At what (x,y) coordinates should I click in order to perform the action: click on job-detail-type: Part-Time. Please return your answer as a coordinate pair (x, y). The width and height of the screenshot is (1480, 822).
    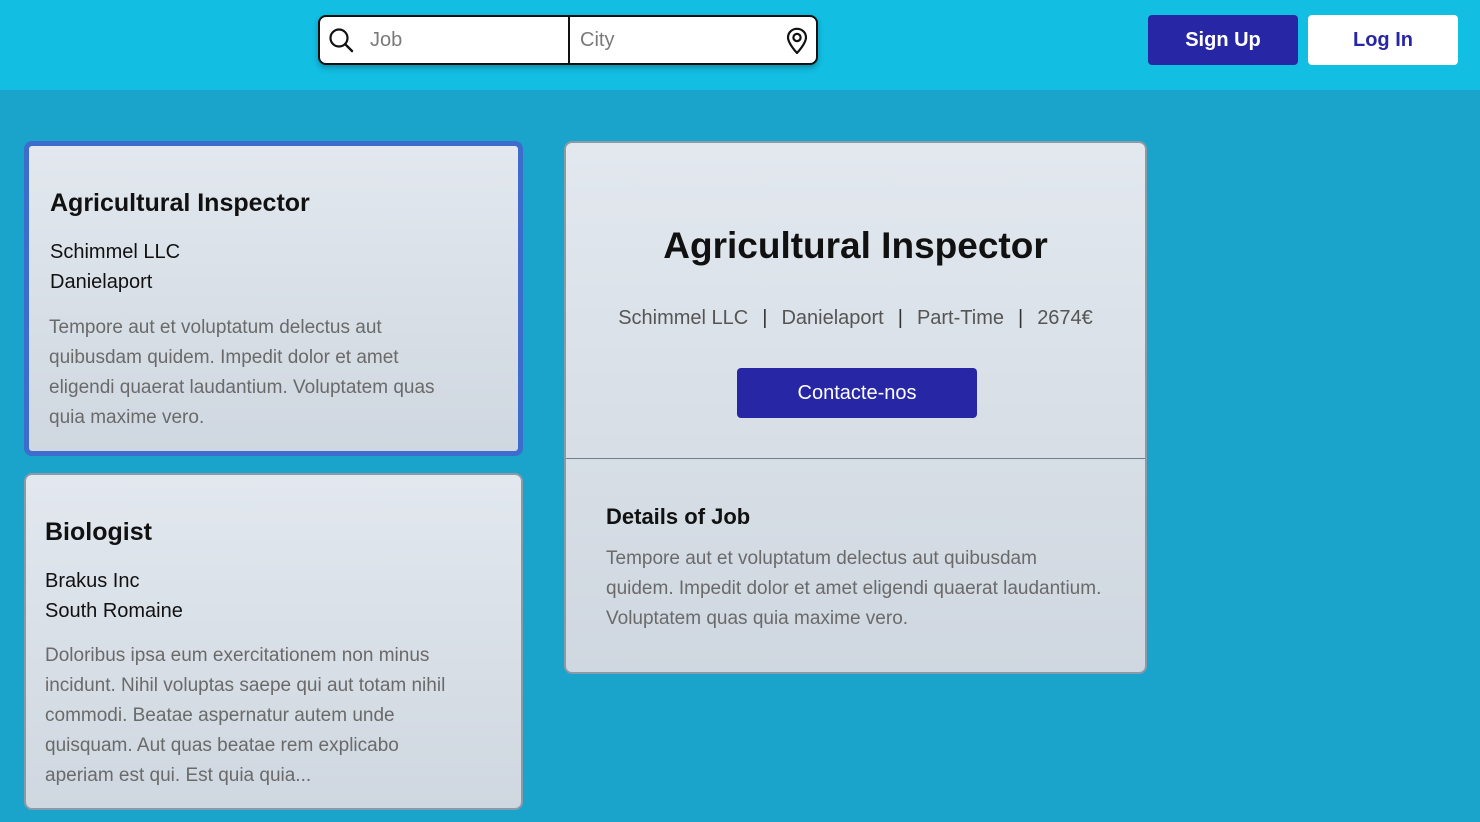
    Looking at the image, I should click on (960, 318).